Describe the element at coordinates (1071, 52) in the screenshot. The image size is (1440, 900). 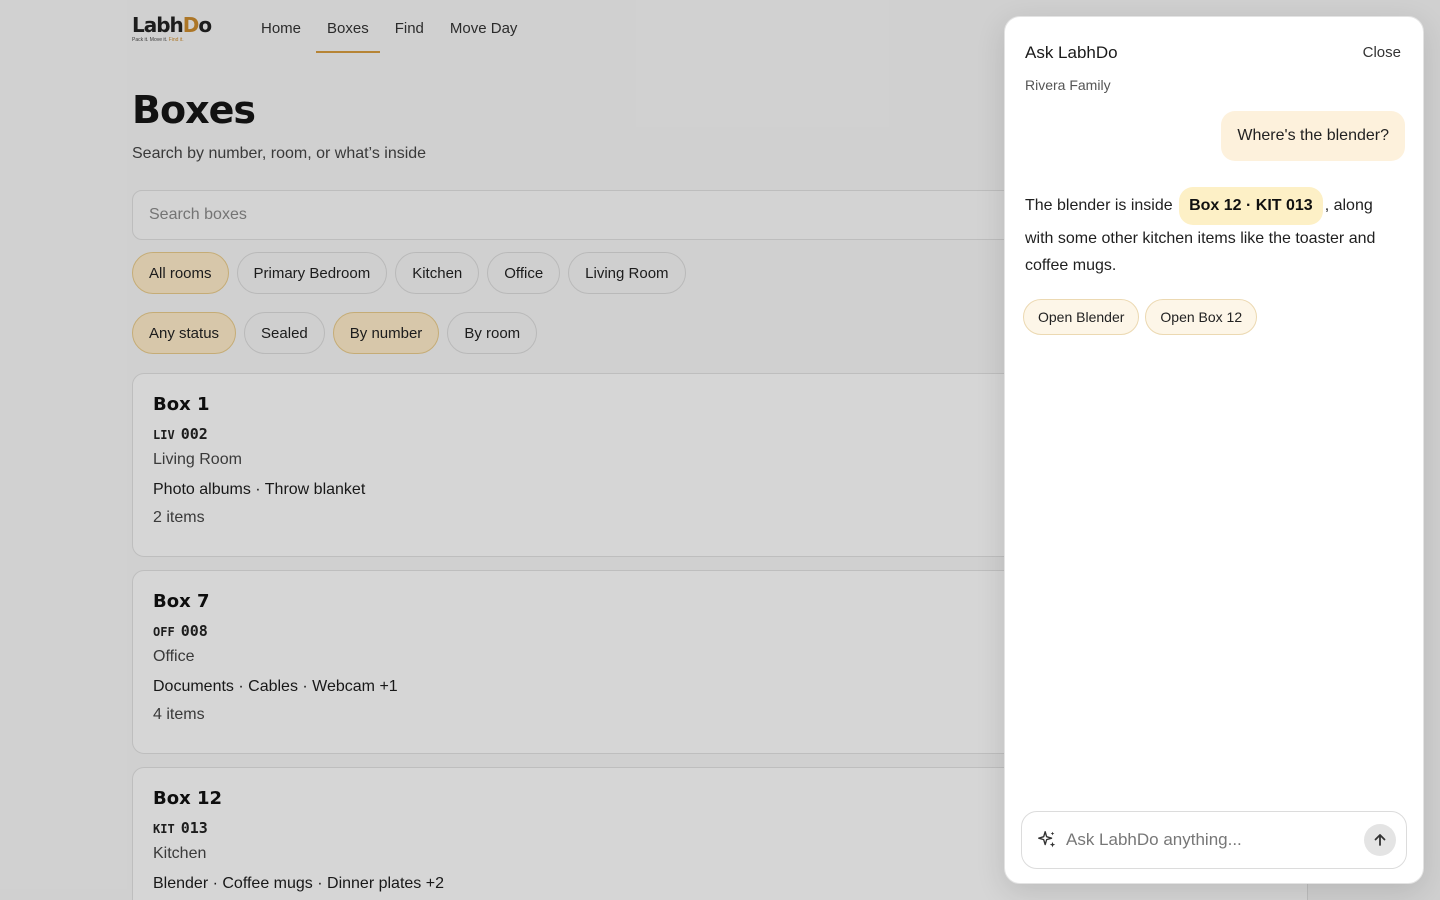
I see `panel-title: Ask LabhDo` at that location.